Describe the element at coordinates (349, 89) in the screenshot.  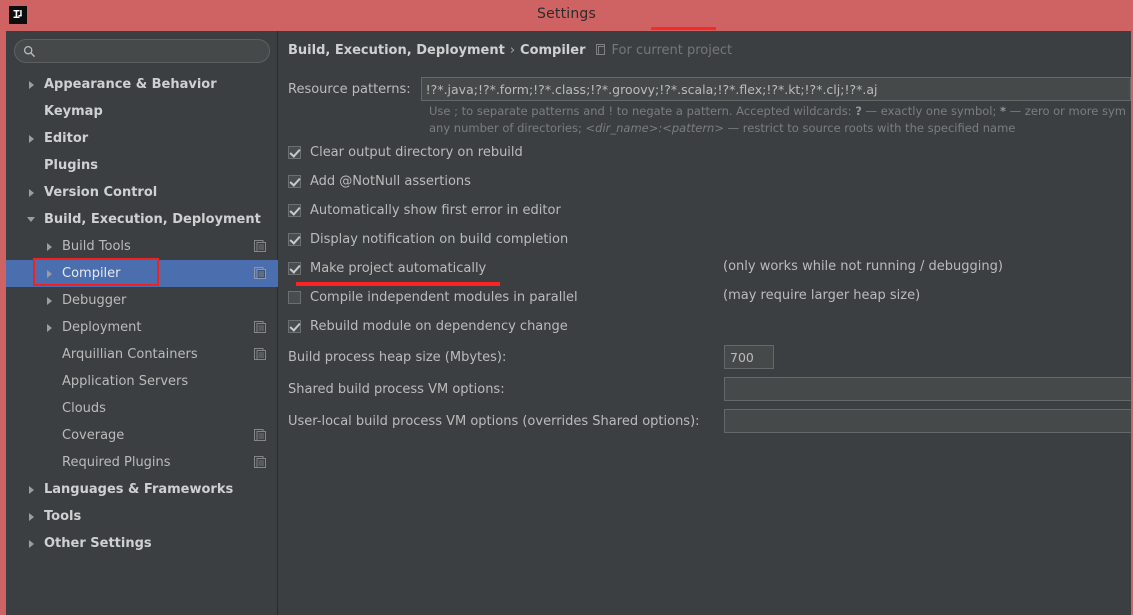
I see `resource-patterns-label: Resource patterns:` at that location.